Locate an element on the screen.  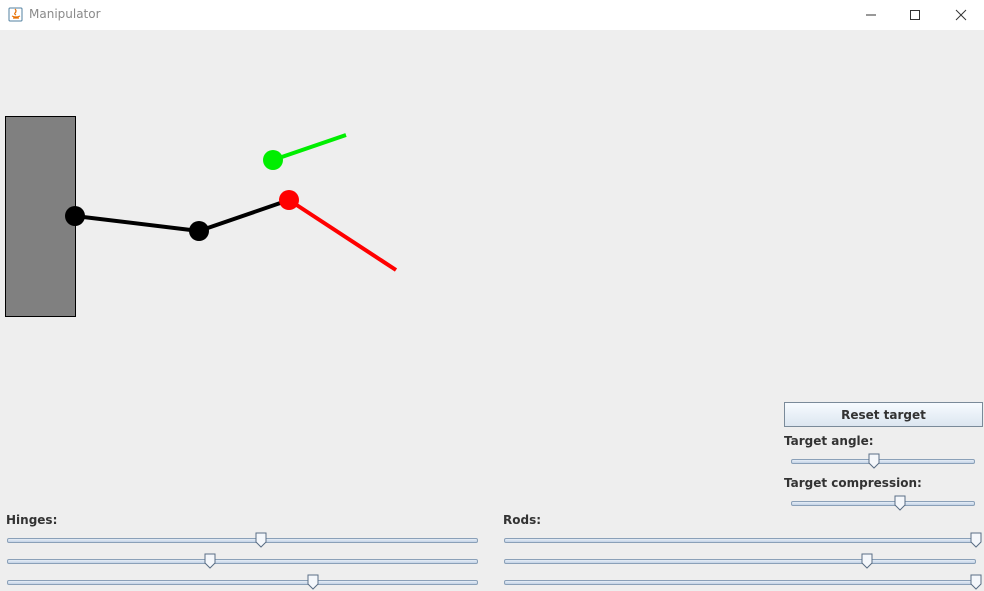
end-effector-direction-line is located at coordinates (342, 235).